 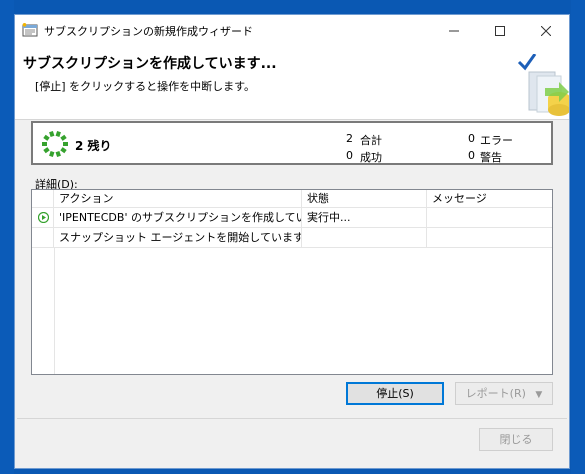 What do you see at coordinates (349, 138) in the screenshot?
I see `total-count: 2` at bounding box center [349, 138].